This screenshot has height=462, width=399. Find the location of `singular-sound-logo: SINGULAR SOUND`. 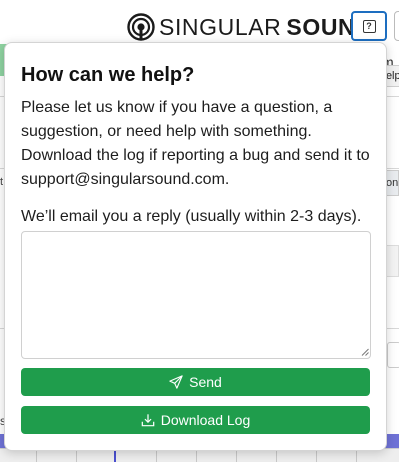

singular-sound-logo: SINGULAR SOUND is located at coordinates (249, 27).